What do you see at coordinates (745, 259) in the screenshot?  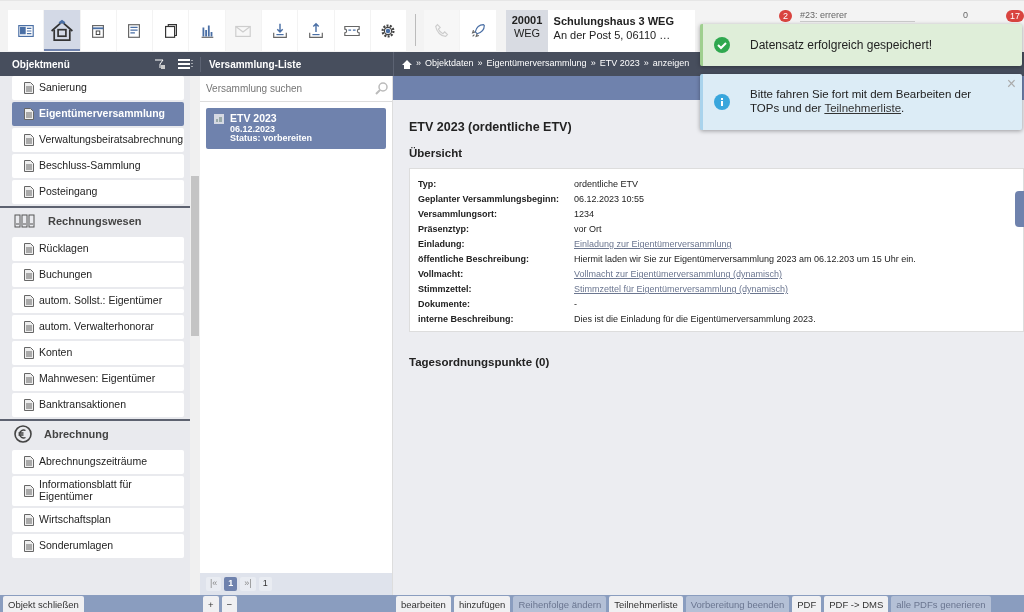 I see `field-value: Hiermit laden wir Sie zur Eigentümerversammlung 2023 am 06.12.203 um 15 Uhr ein.` at bounding box center [745, 259].